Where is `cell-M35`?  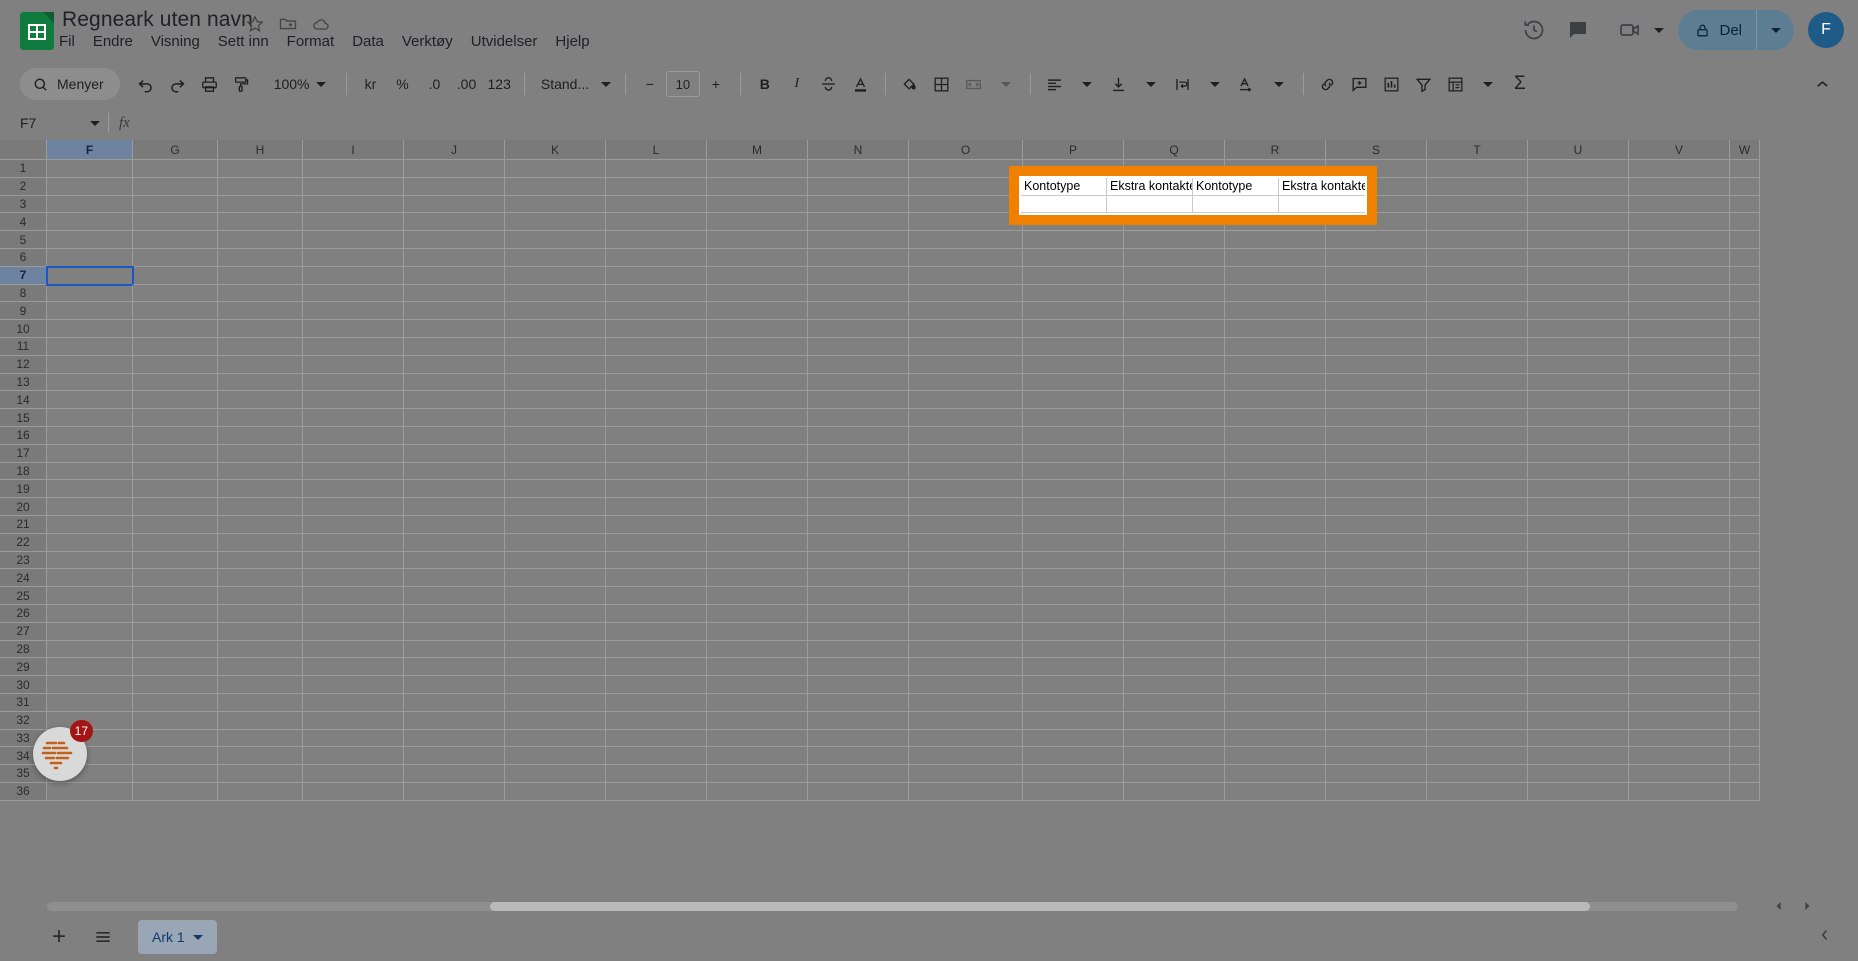
cell-M35 is located at coordinates (757, 774).